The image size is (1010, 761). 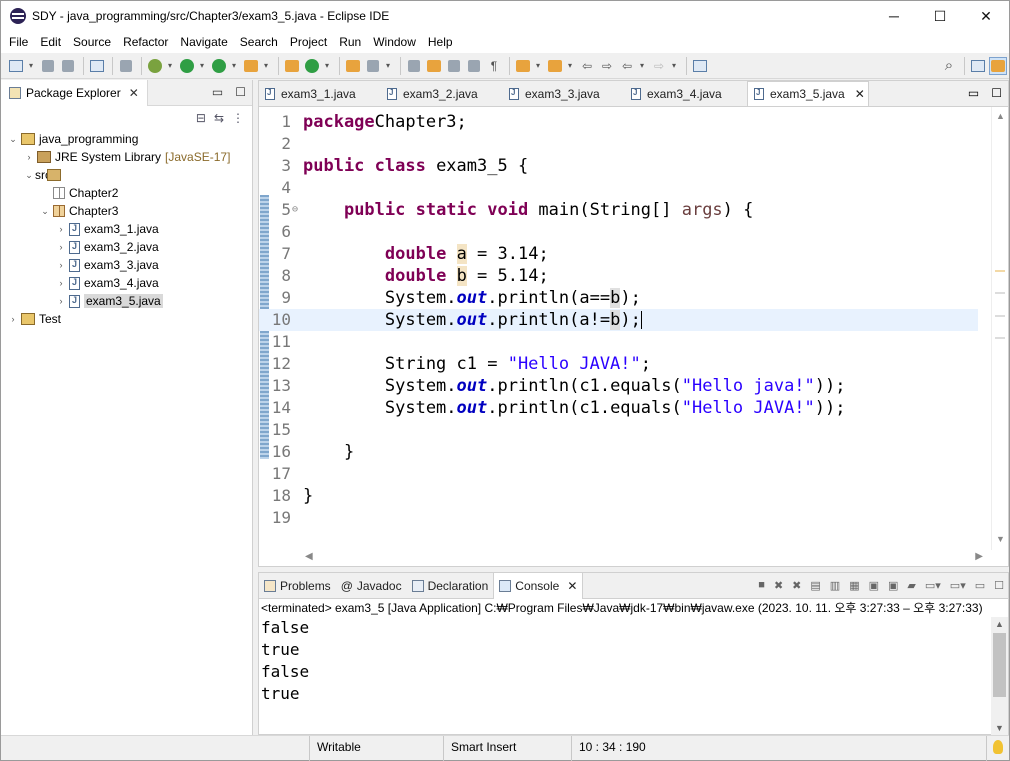 What do you see at coordinates (31, 66) in the screenshot?
I see `new-dropdown-icon: ▾` at bounding box center [31, 66].